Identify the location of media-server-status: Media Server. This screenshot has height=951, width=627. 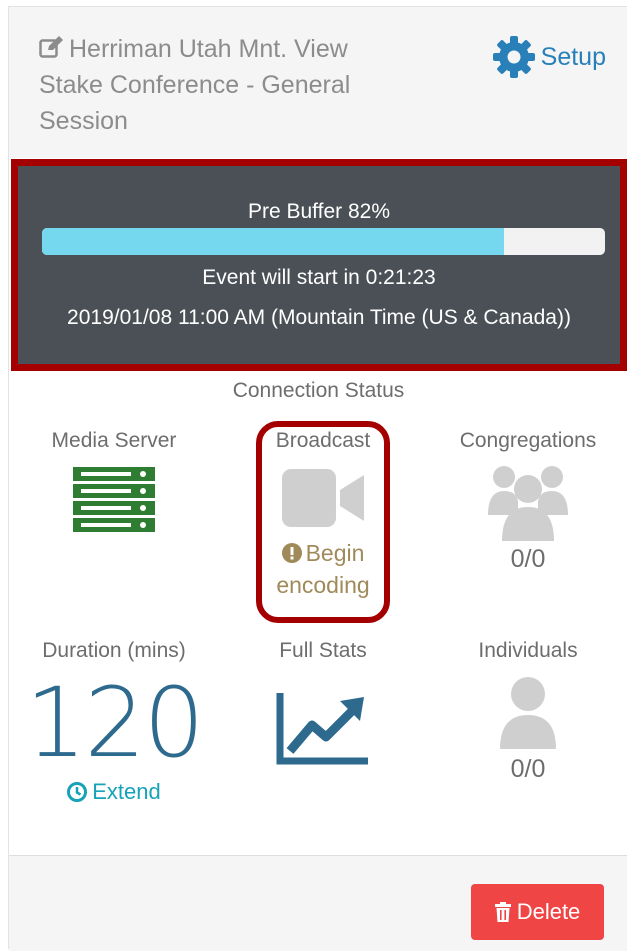
(114, 481).